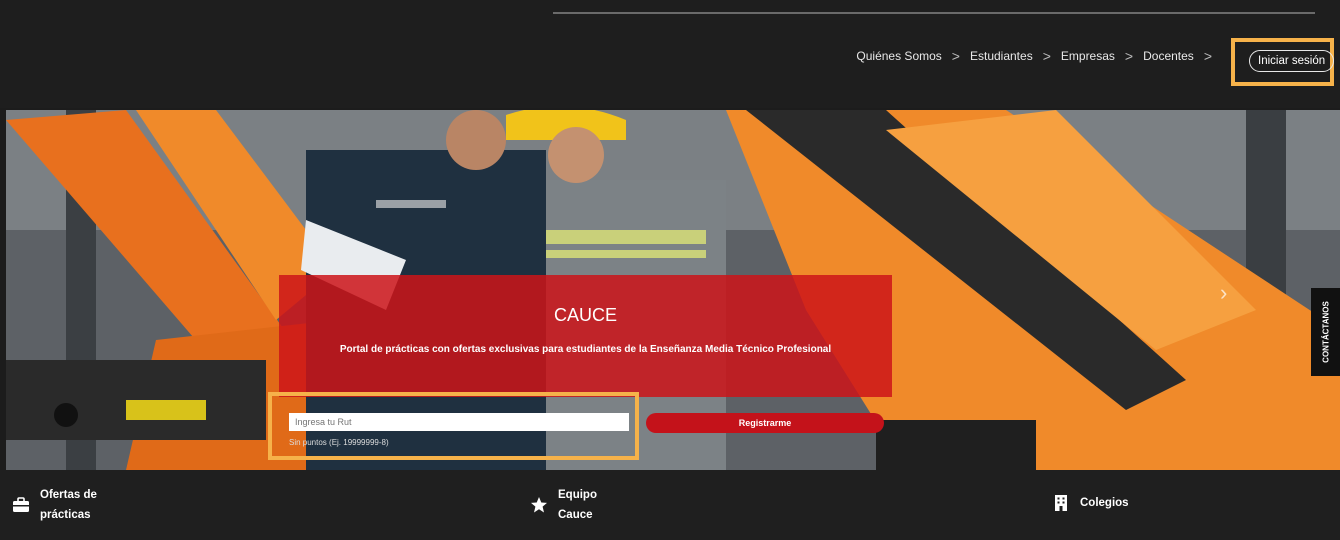  What do you see at coordinates (1001, 56) in the screenshot?
I see `nav-item-estudiantes: Estudiantes` at bounding box center [1001, 56].